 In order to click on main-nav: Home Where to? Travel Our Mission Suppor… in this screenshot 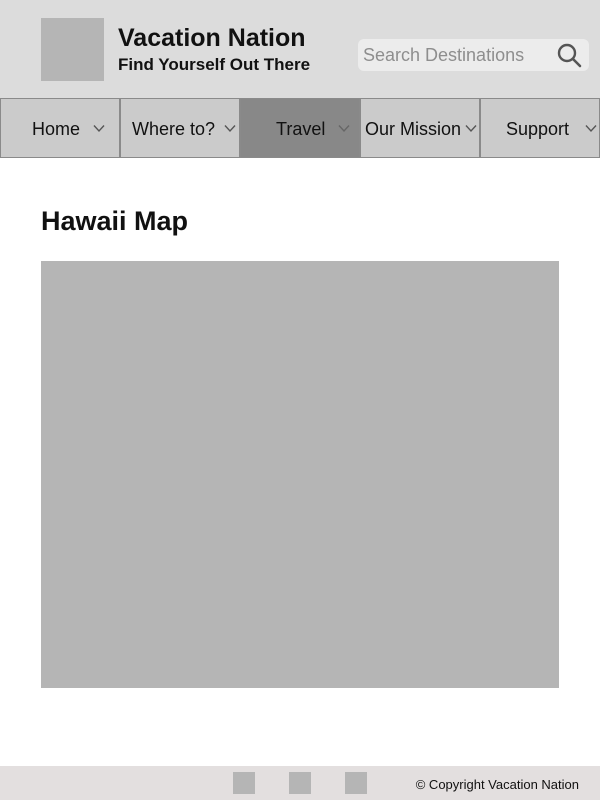, I will do `click(300, 128)`.